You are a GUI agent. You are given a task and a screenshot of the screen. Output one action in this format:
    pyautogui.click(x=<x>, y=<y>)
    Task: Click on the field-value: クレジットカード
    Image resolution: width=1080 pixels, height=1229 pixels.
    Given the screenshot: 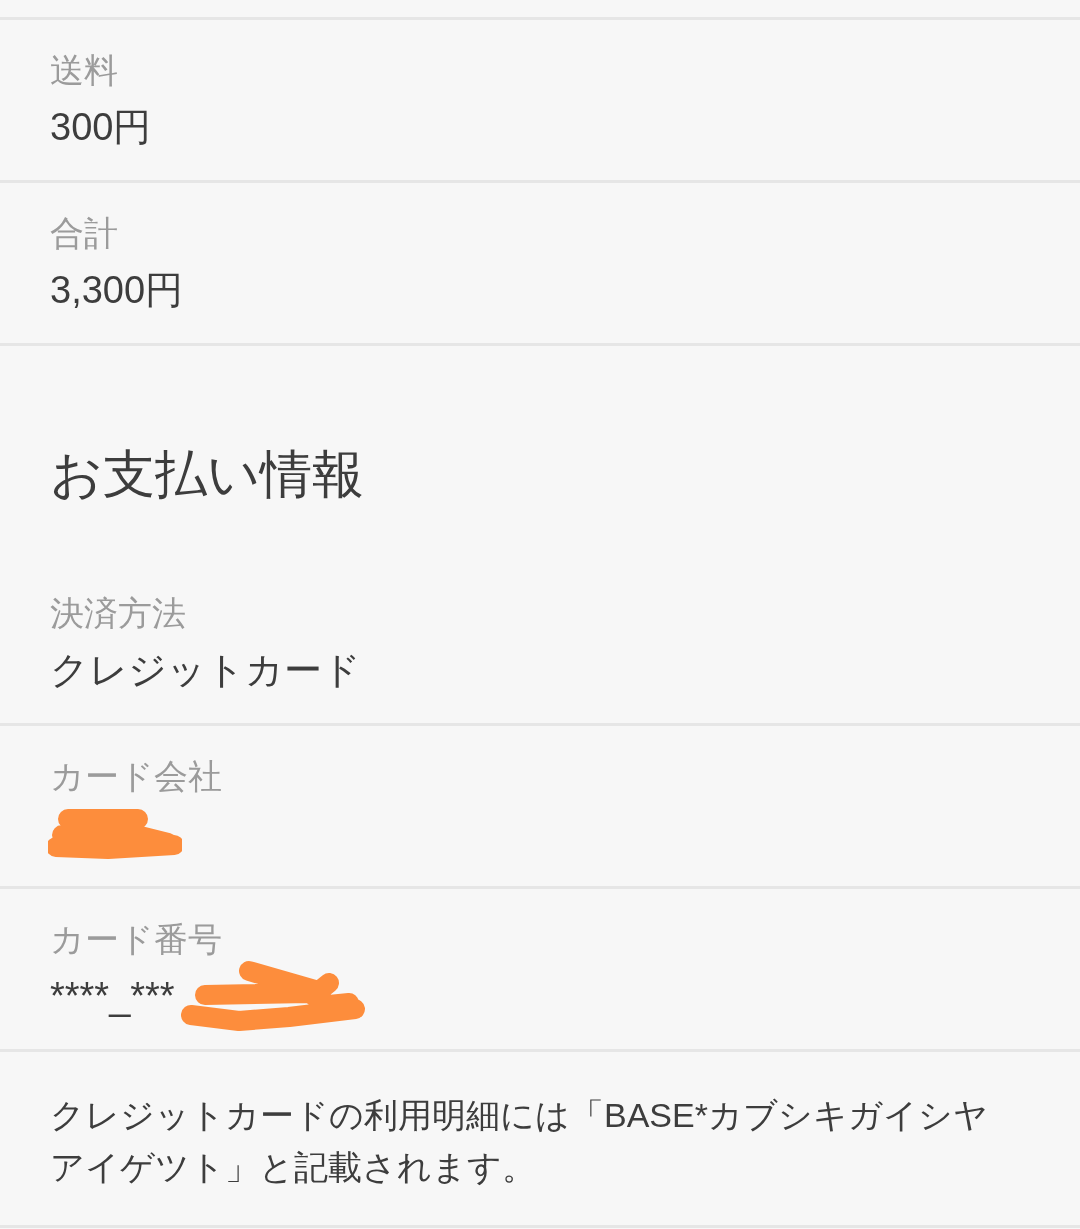 What is the action you would take?
    pyautogui.click(x=205, y=670)
    